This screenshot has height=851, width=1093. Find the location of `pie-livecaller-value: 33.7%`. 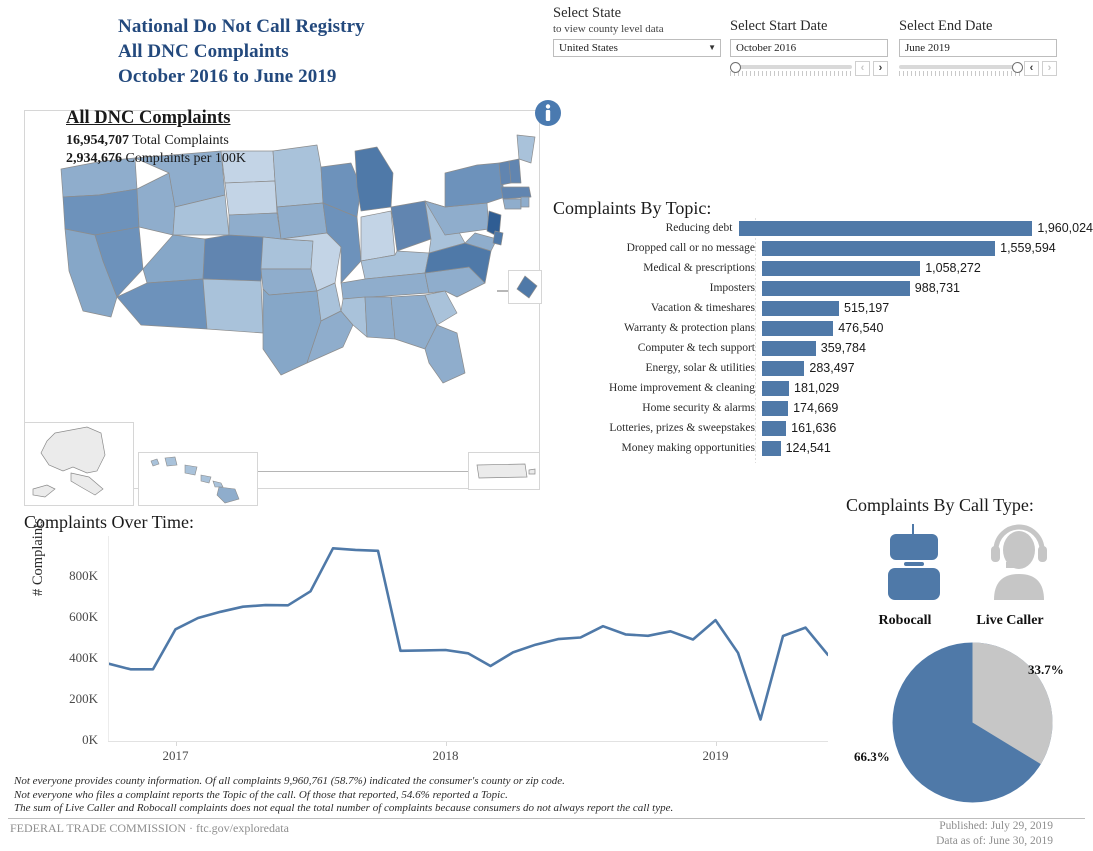

pie-livecaller-value: 33.7% is located at coordinates (1046, 669).